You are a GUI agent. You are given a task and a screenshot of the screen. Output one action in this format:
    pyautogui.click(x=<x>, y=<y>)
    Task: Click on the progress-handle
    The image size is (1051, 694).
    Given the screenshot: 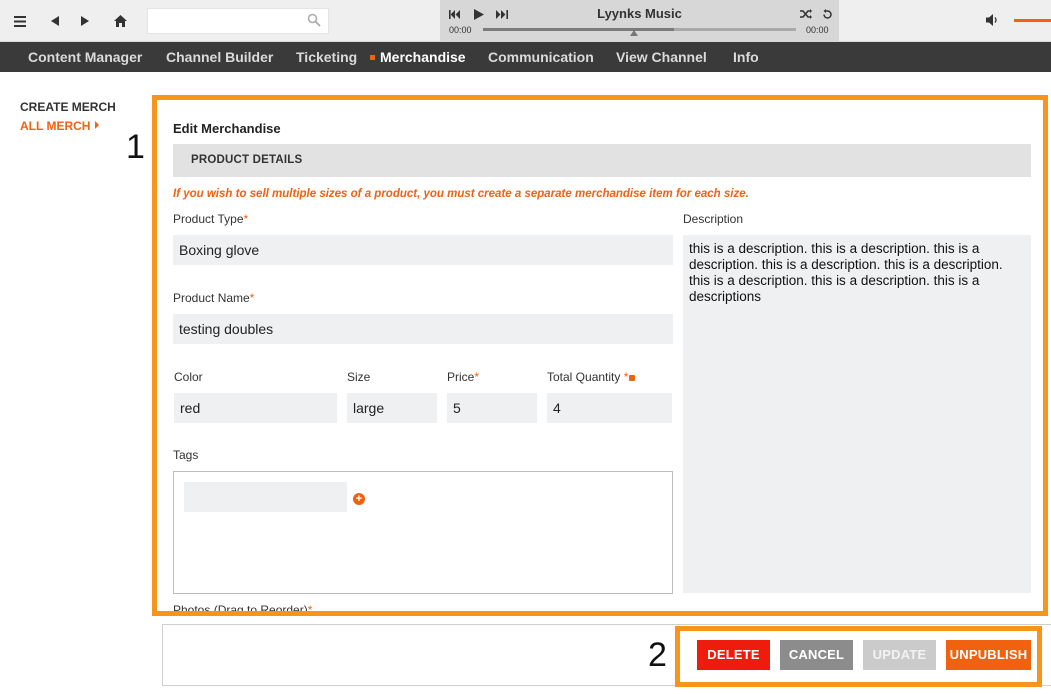 What is the action you would take?
    pyautogui.click(x=634, y=33)
    